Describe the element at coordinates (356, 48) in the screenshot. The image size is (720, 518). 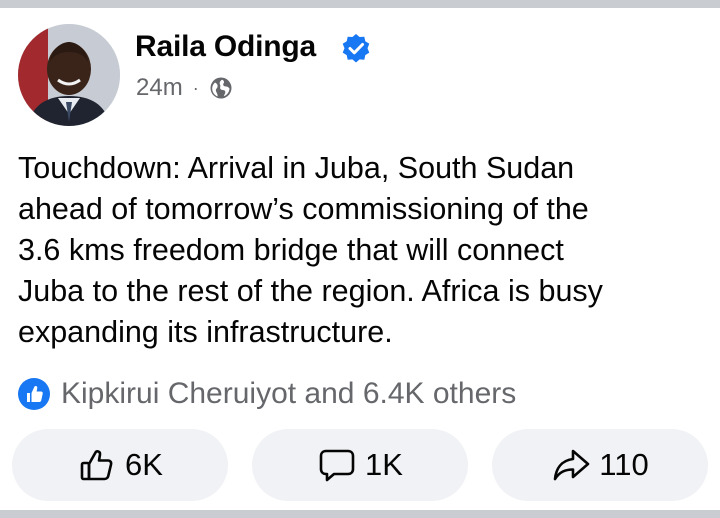
I see `verified-badge-icon` at that location.